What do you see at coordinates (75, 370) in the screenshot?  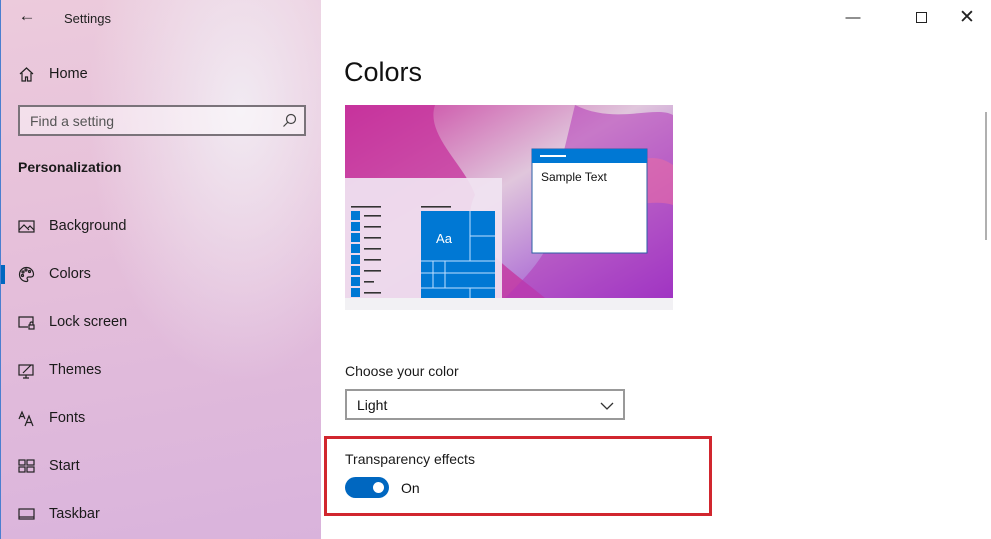 I see `sidebar-item-label: Themes` at bounding box center [75, 370].